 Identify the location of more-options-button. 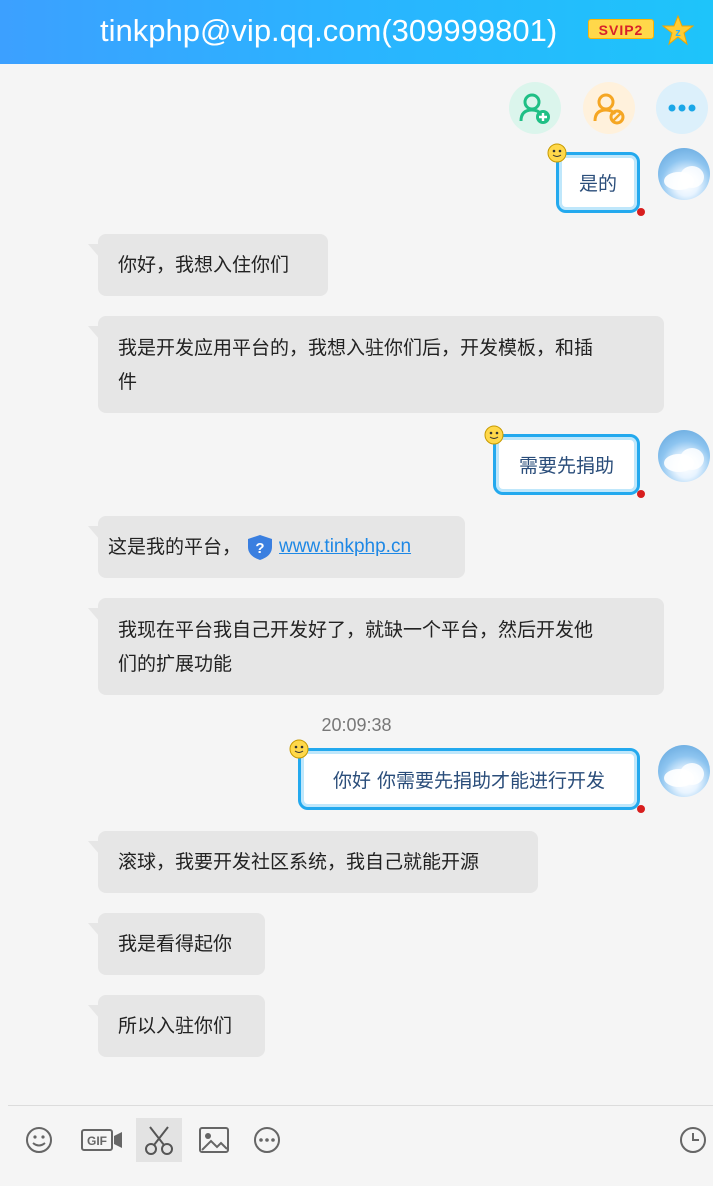
(267, 1140).